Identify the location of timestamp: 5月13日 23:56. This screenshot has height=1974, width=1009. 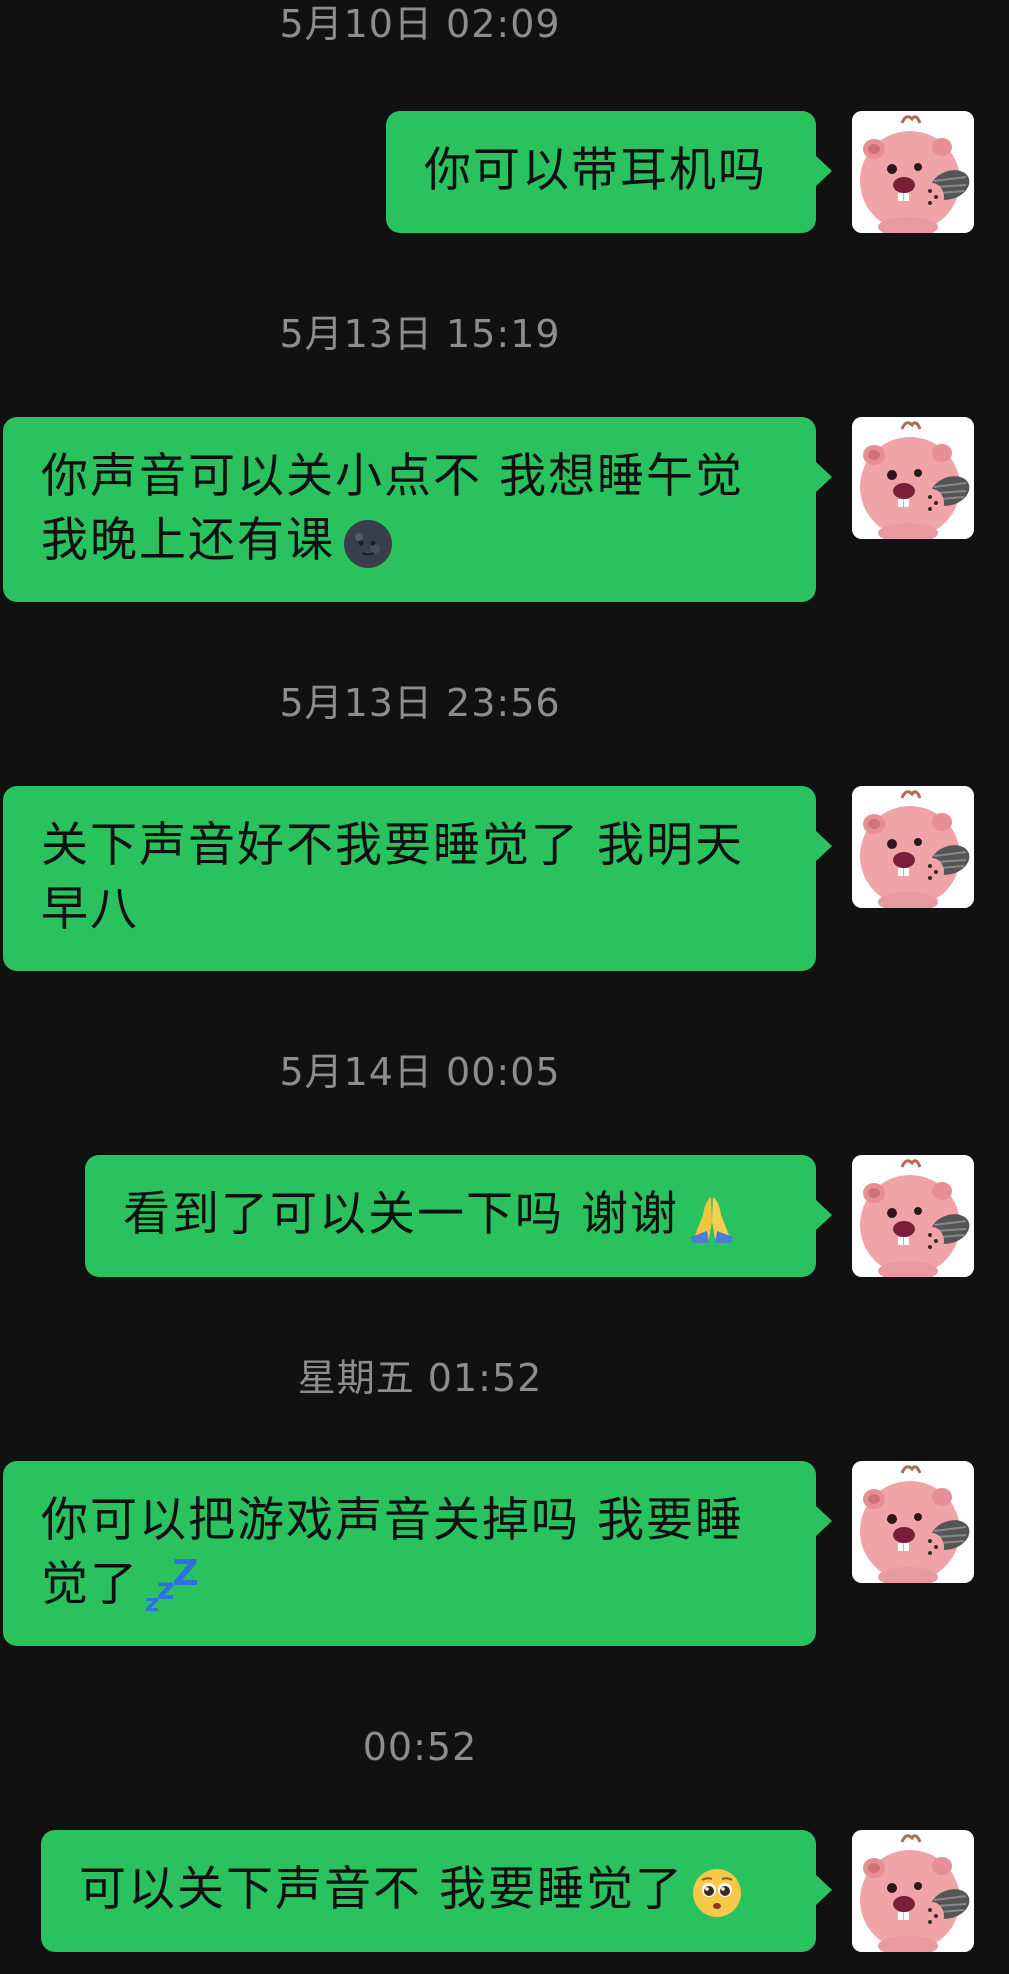
(420, 703).